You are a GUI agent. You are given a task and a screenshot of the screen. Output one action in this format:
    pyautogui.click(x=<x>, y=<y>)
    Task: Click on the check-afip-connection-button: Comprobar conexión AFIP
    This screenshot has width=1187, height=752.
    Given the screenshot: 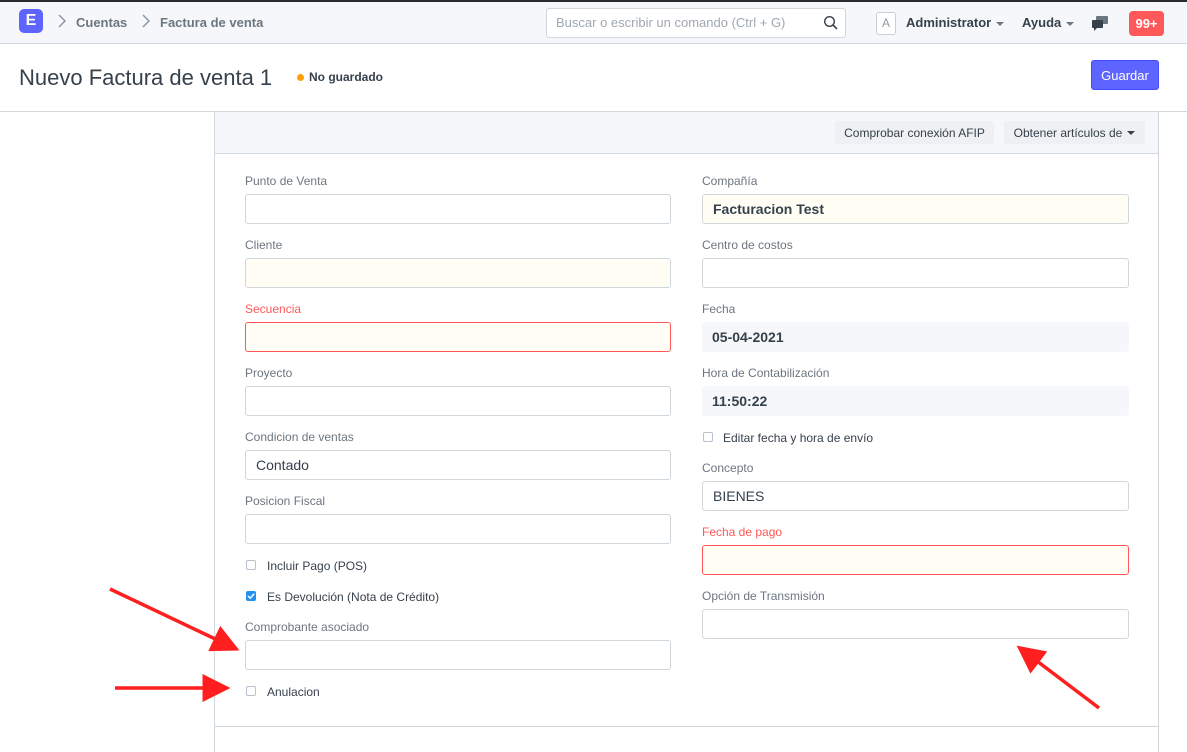 What is the action you would take?
    pyautogui.click(x=914, y=132)
    